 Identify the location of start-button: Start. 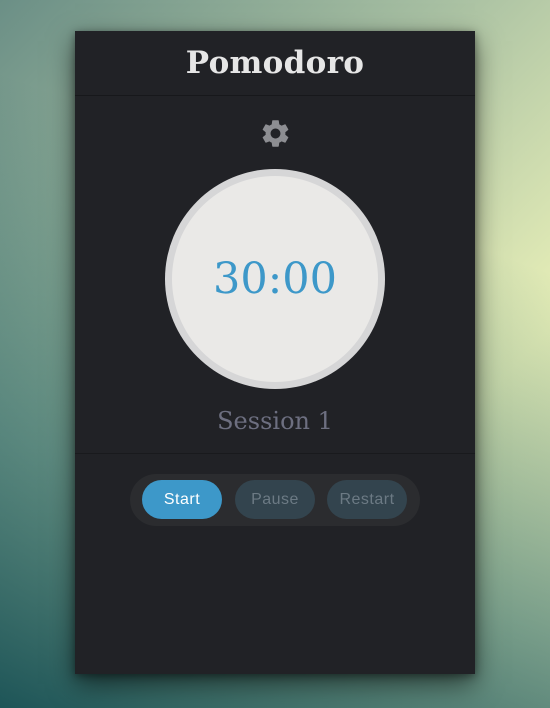
(182, 499).